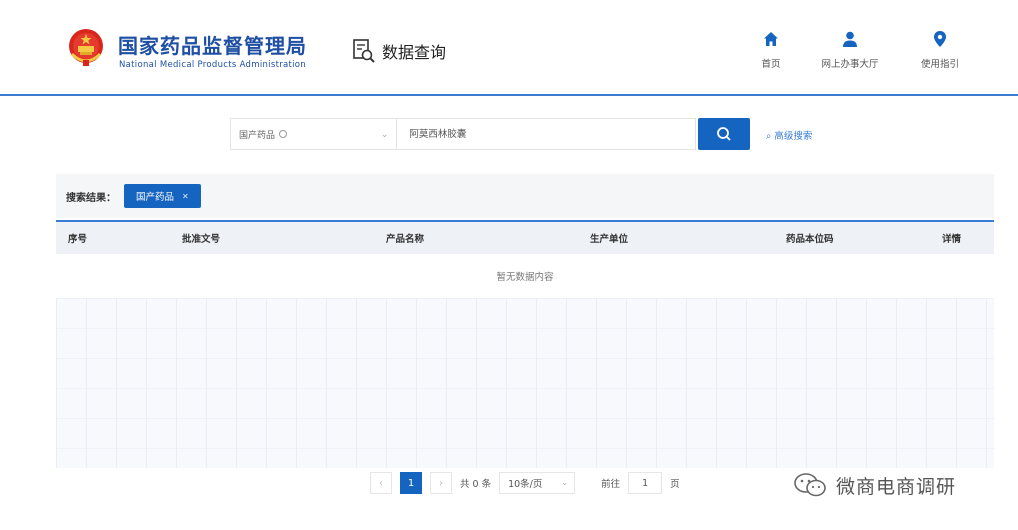 The image size is (1018, 530). I want to click on advanced-search-link: ⌕ 高级搜索, so click(789, 135).